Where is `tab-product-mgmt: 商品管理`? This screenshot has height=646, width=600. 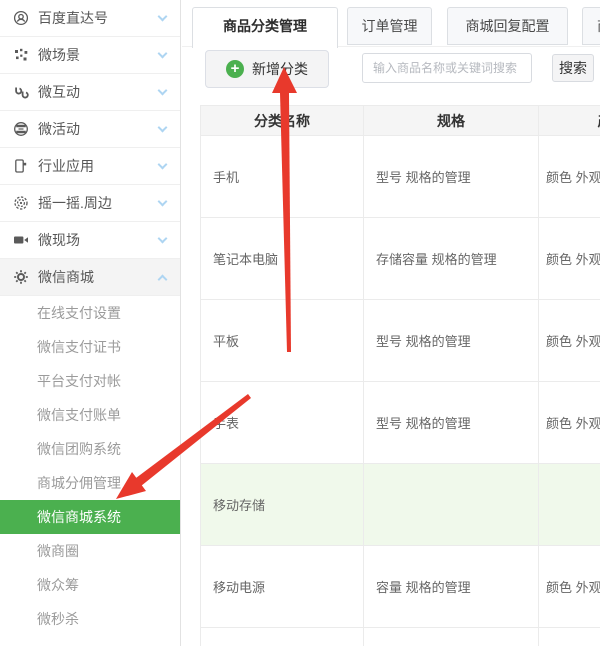
tab-product-mgmt: 商品管理 is located at coordinates (591, 26).